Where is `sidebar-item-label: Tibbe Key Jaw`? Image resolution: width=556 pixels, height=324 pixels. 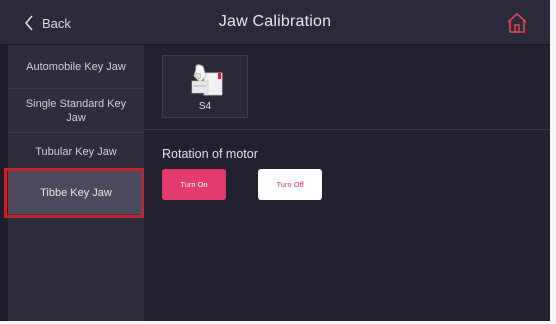
sidebar-item-label: Tibbe Key Jaw is located at coordinates (76, 192).